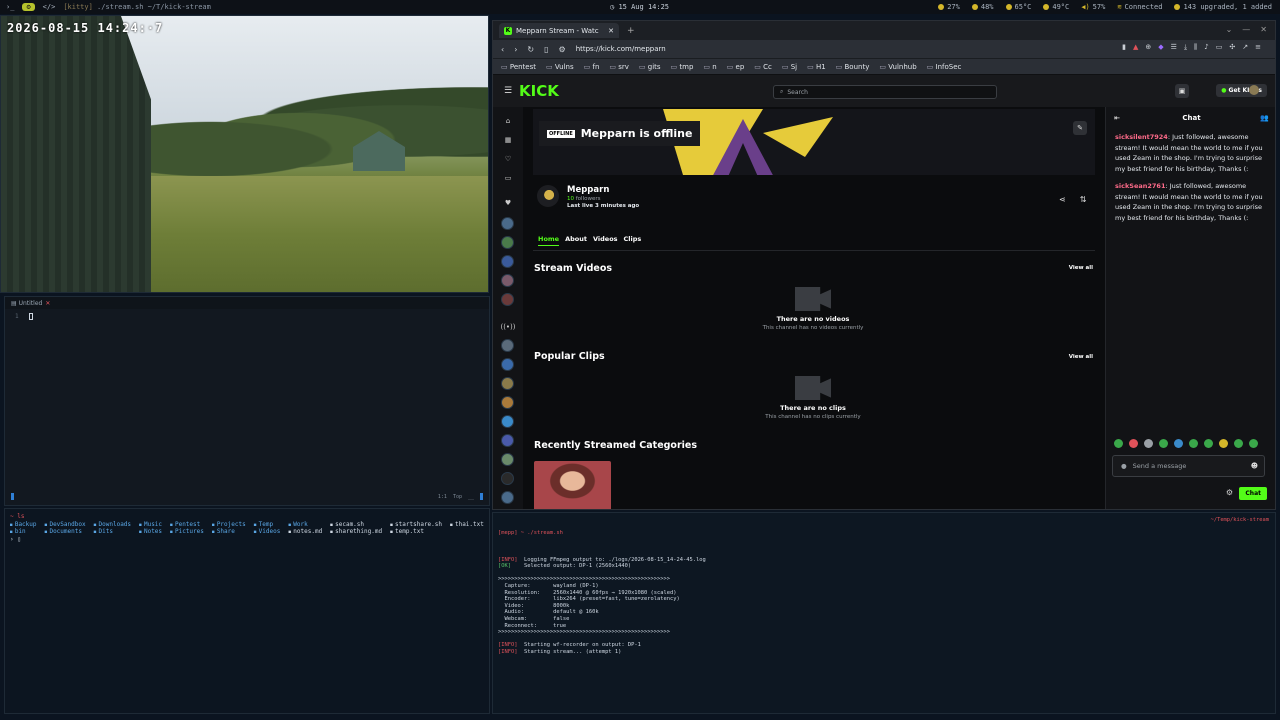 This screenshot has height=720, width=1280. Describe the element at coordinates (187, 524) in the screenshot. I see `file-entry: Pentest` at that location.